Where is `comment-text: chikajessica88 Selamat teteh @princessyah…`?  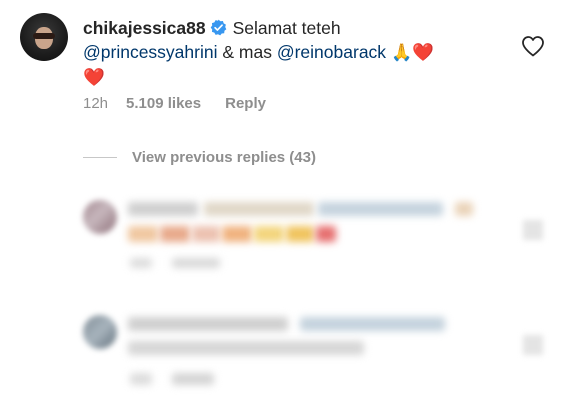
comment-text: chikajessica88 Selamat teteh @princessyah… is located at coordinates (298, 52).